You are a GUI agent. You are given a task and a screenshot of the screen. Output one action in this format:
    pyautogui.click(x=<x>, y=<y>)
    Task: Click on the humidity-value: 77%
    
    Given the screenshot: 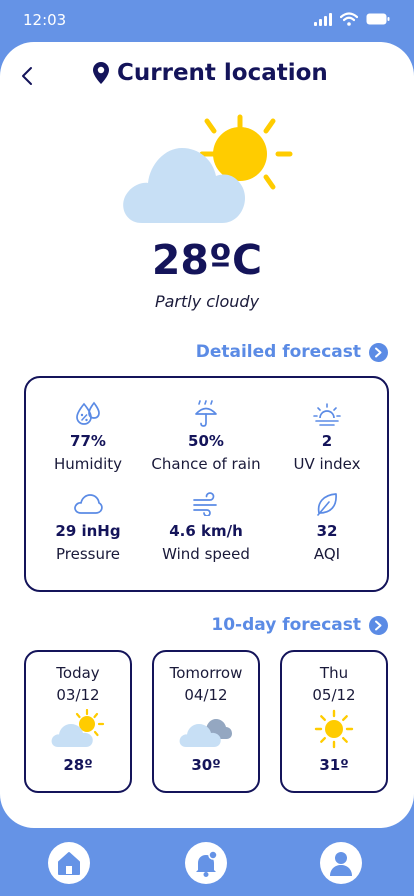 What is the action you would take?
    pyautogui.click(x=88, y=441)
    